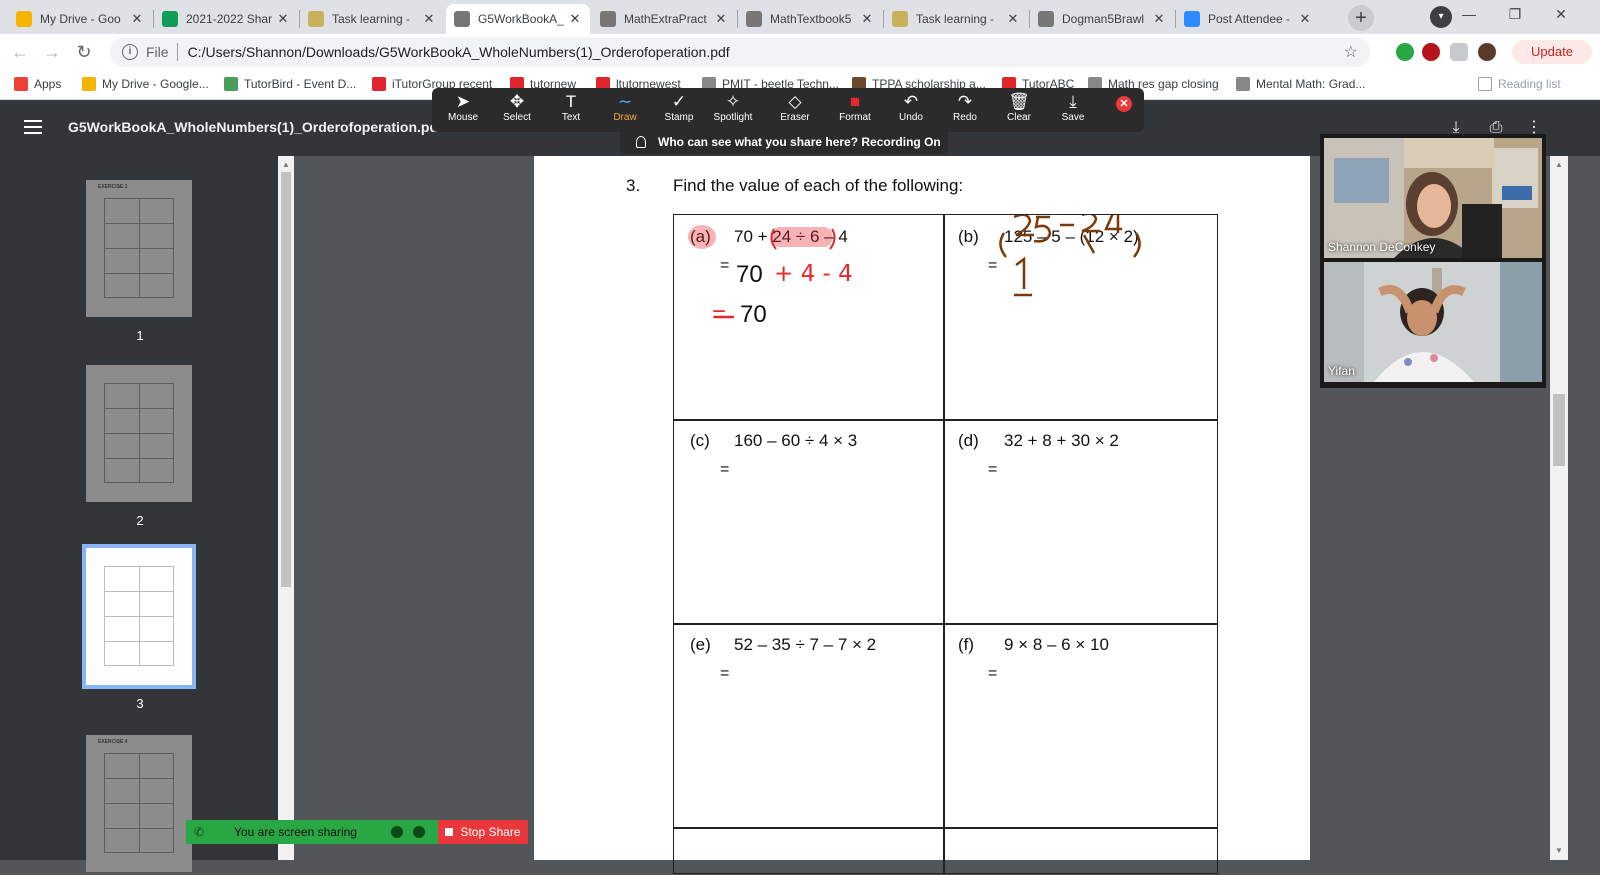  What do you see at coordinates (1487, 52) in the screenshot?
I see `profile-avatar` at bounding box center [1487, 52].